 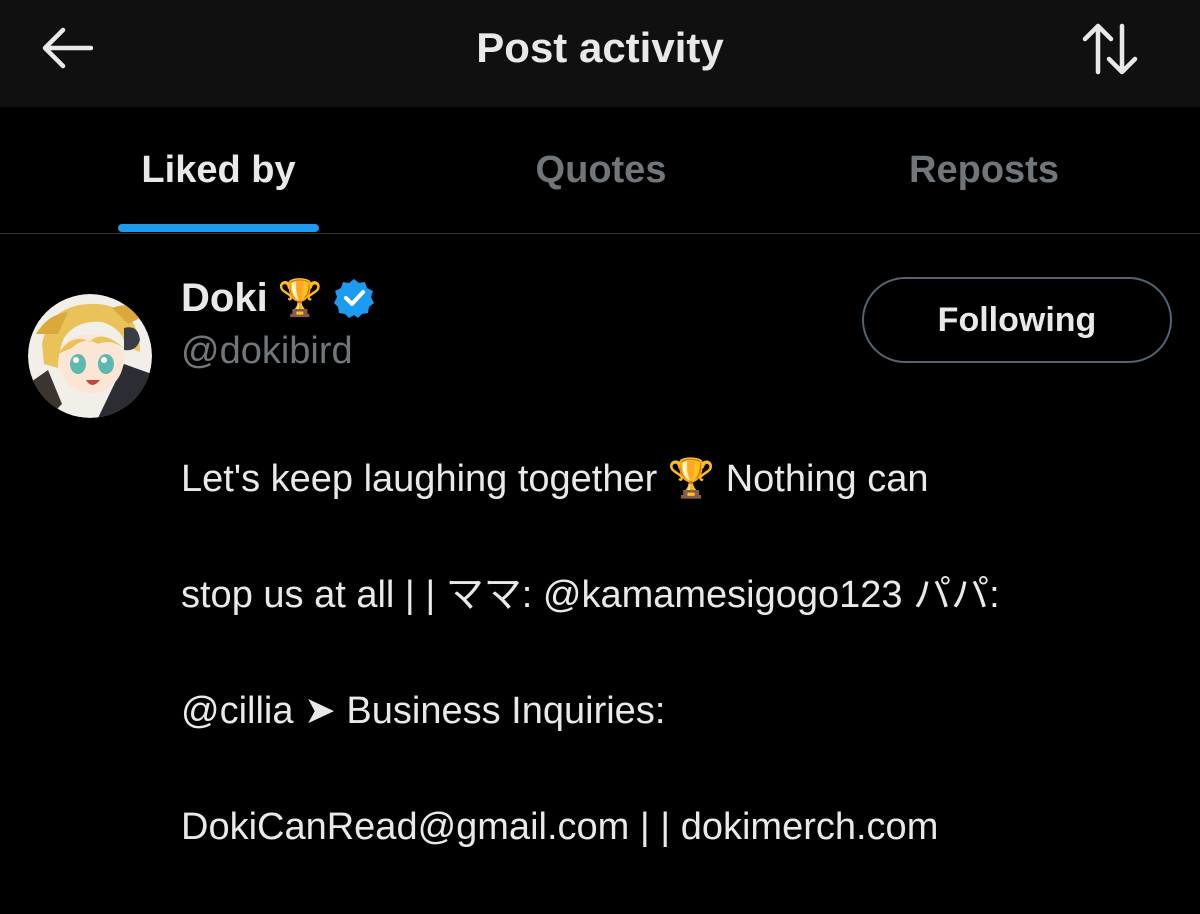 I want to click on bio-line: @cillia ➤ Business Inquiries:, so click(x=423, y=711).